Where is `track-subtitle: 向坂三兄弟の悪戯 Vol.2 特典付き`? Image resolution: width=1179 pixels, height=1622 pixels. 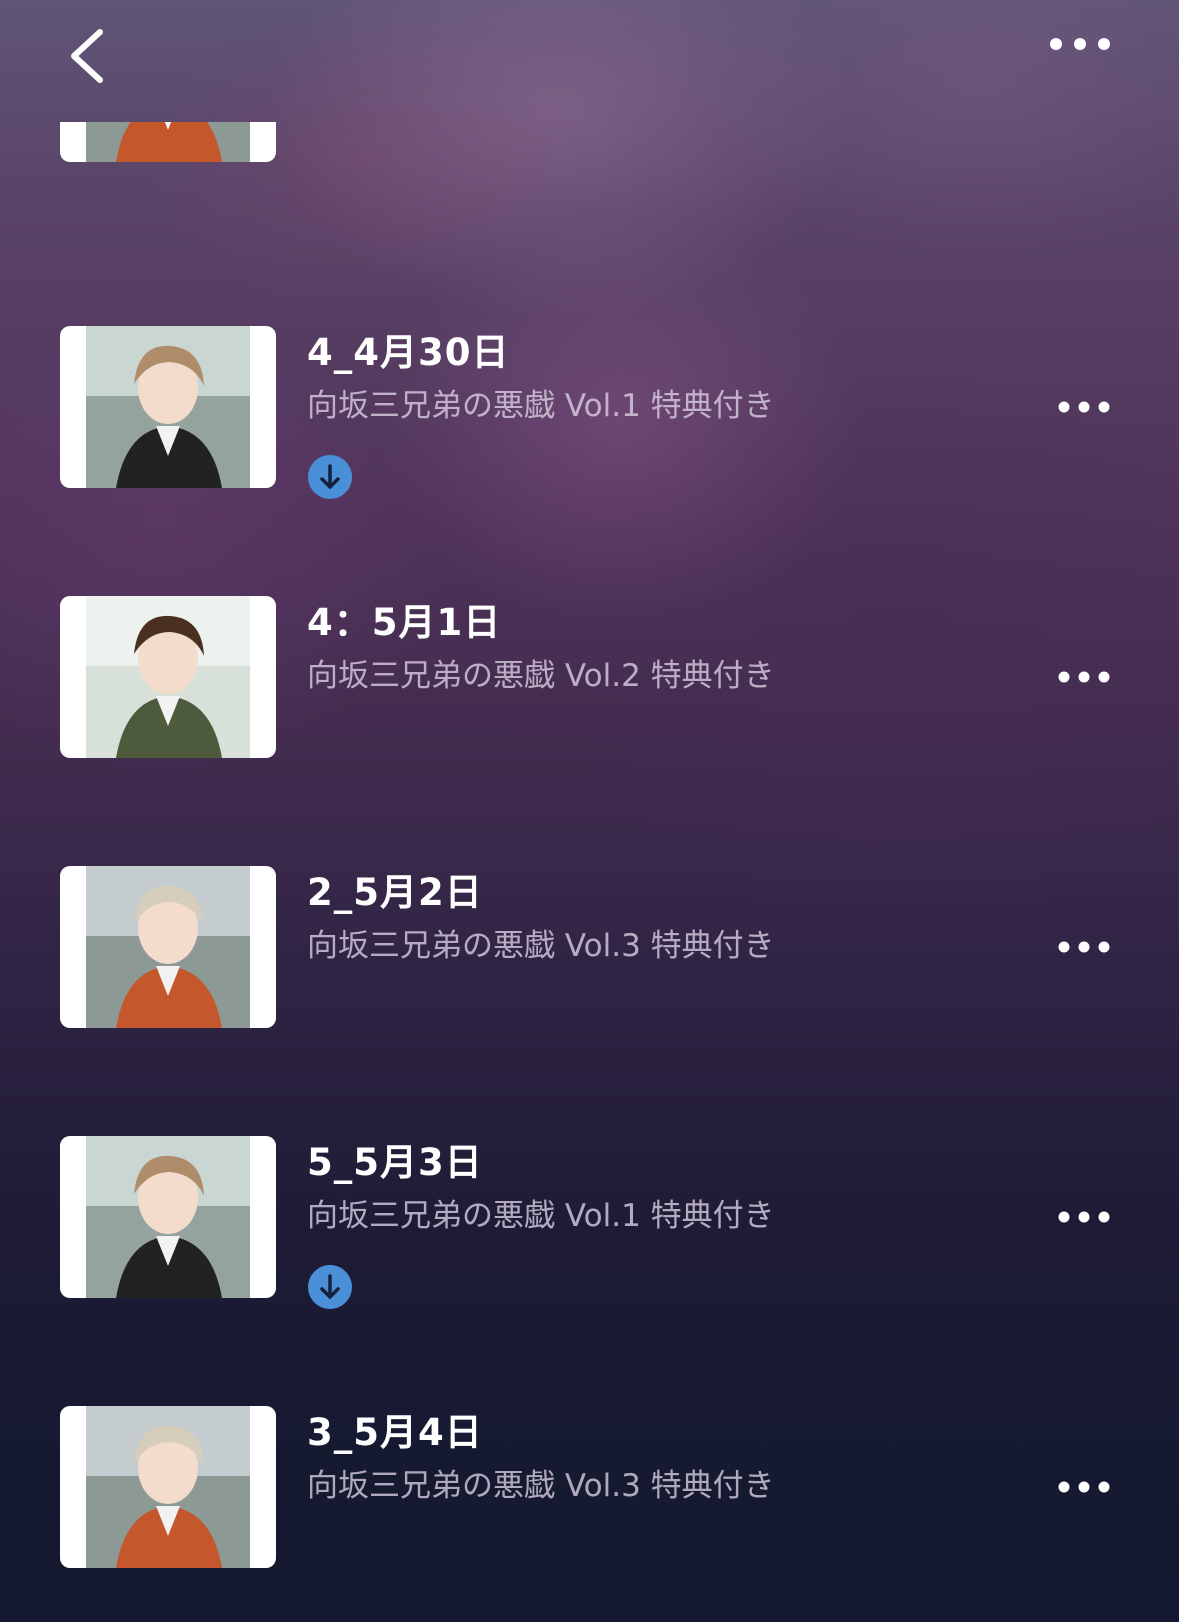
track-subtitle: 向坂三兄弟の悪戯 Vol.2 特典付き is located at coordinates (541, 676).